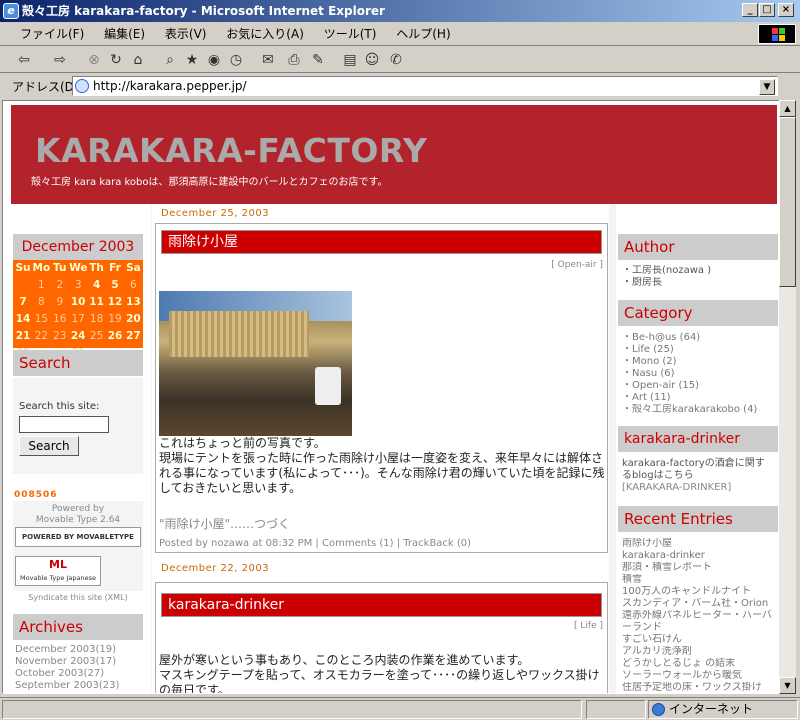 The image size is (800, 720). I want to click on scroll-thumb, so click(787, 202).